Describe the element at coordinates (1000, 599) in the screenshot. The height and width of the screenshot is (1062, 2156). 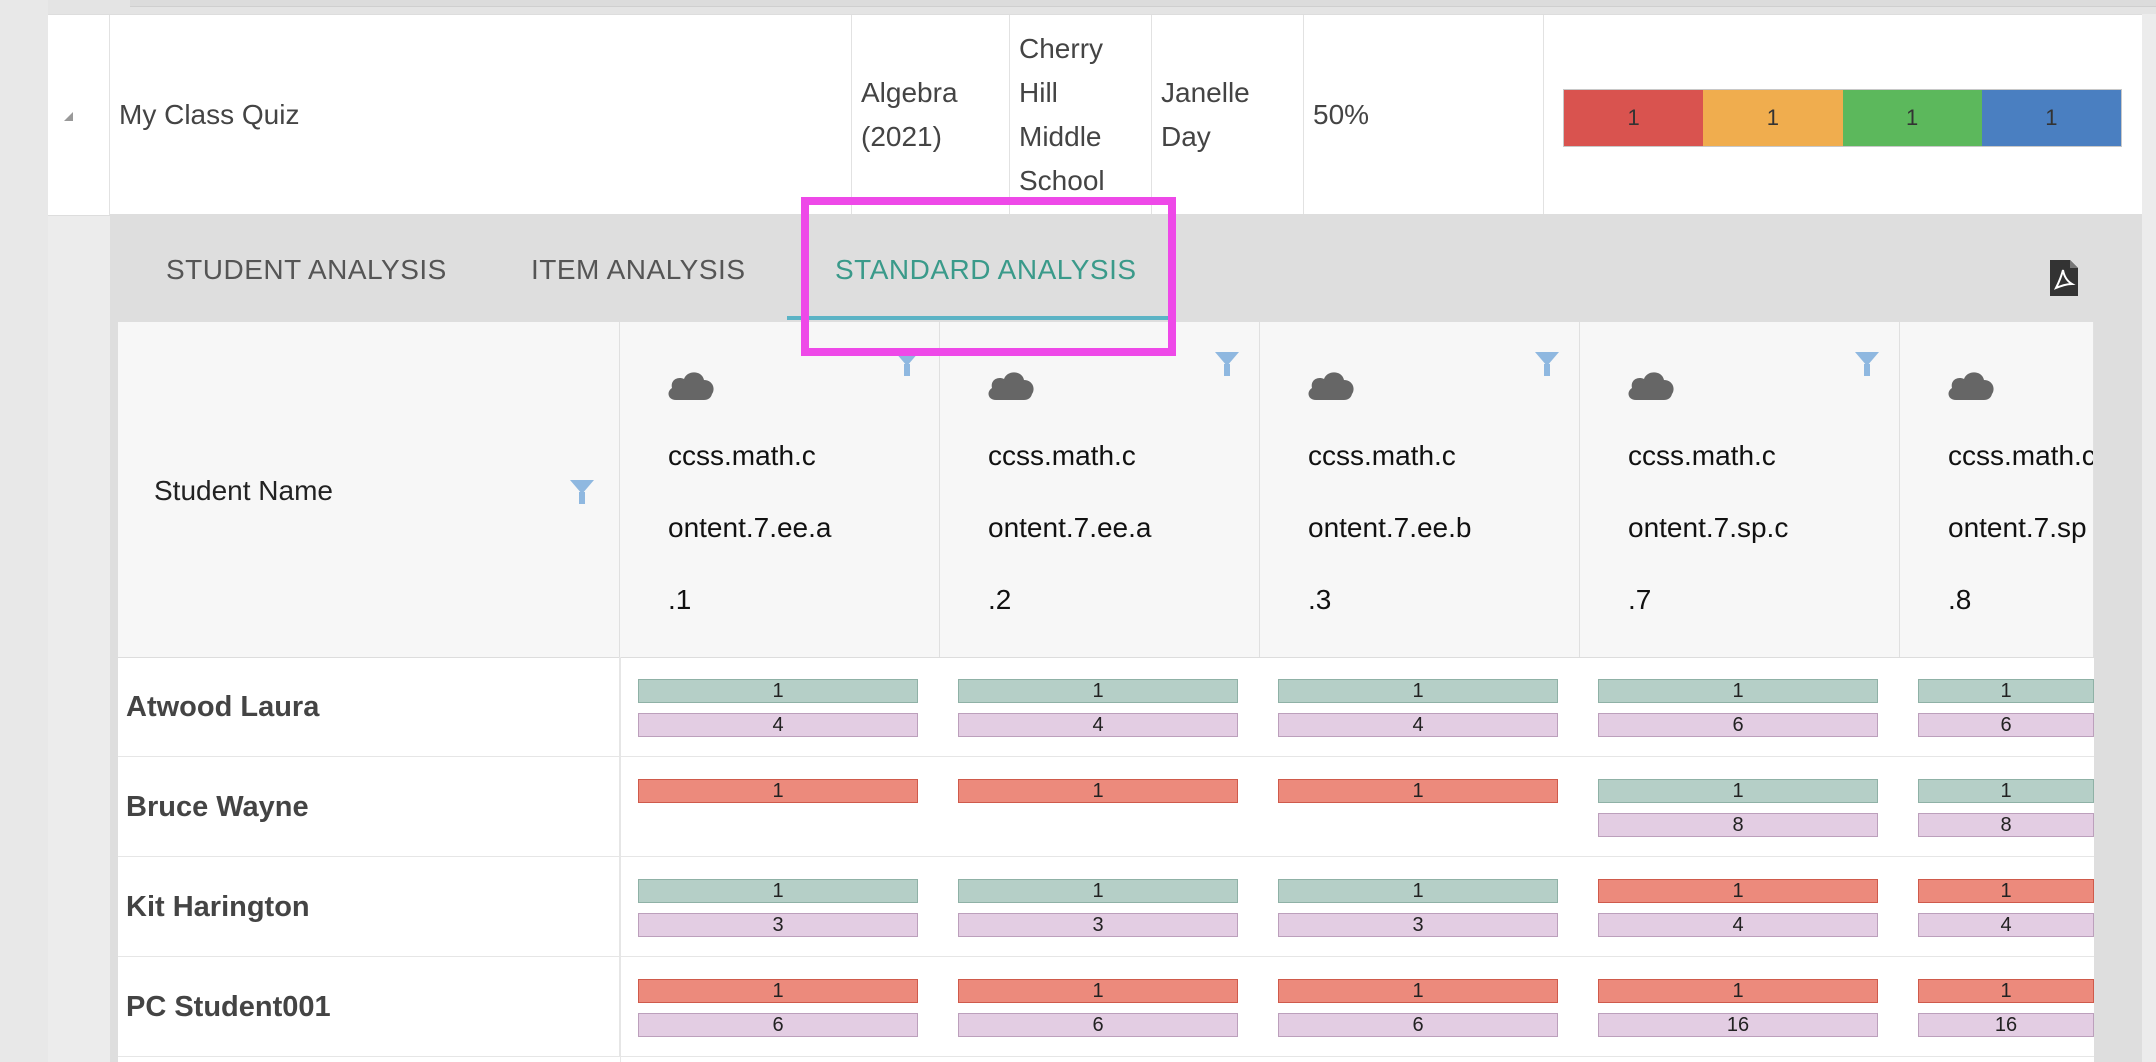
I see `standard-code-line3: .2` at that location.